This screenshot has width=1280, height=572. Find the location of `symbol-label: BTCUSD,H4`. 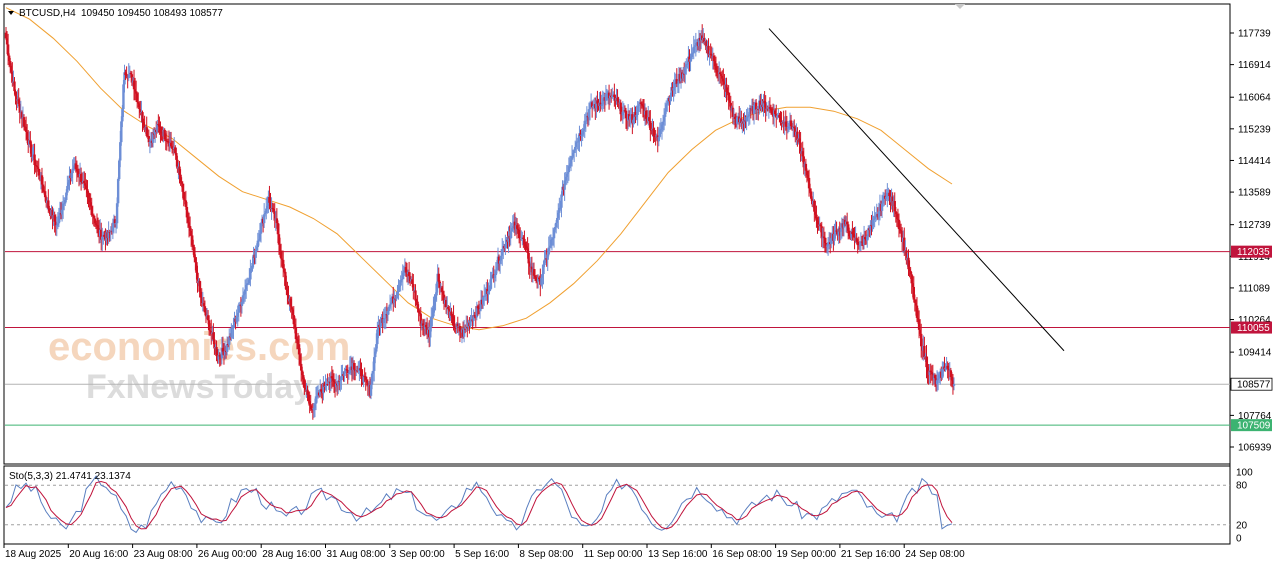

symbol-label: BTCUSD,H4 is located at coordinates (47, 13).